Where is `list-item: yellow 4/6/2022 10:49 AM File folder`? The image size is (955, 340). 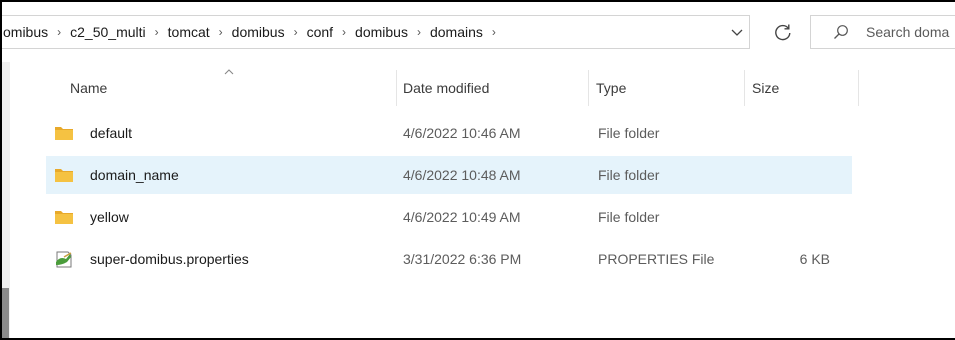 list-item: yellow 4/6/2022 10:49 AM File folder is located at coordinates (449, 217).